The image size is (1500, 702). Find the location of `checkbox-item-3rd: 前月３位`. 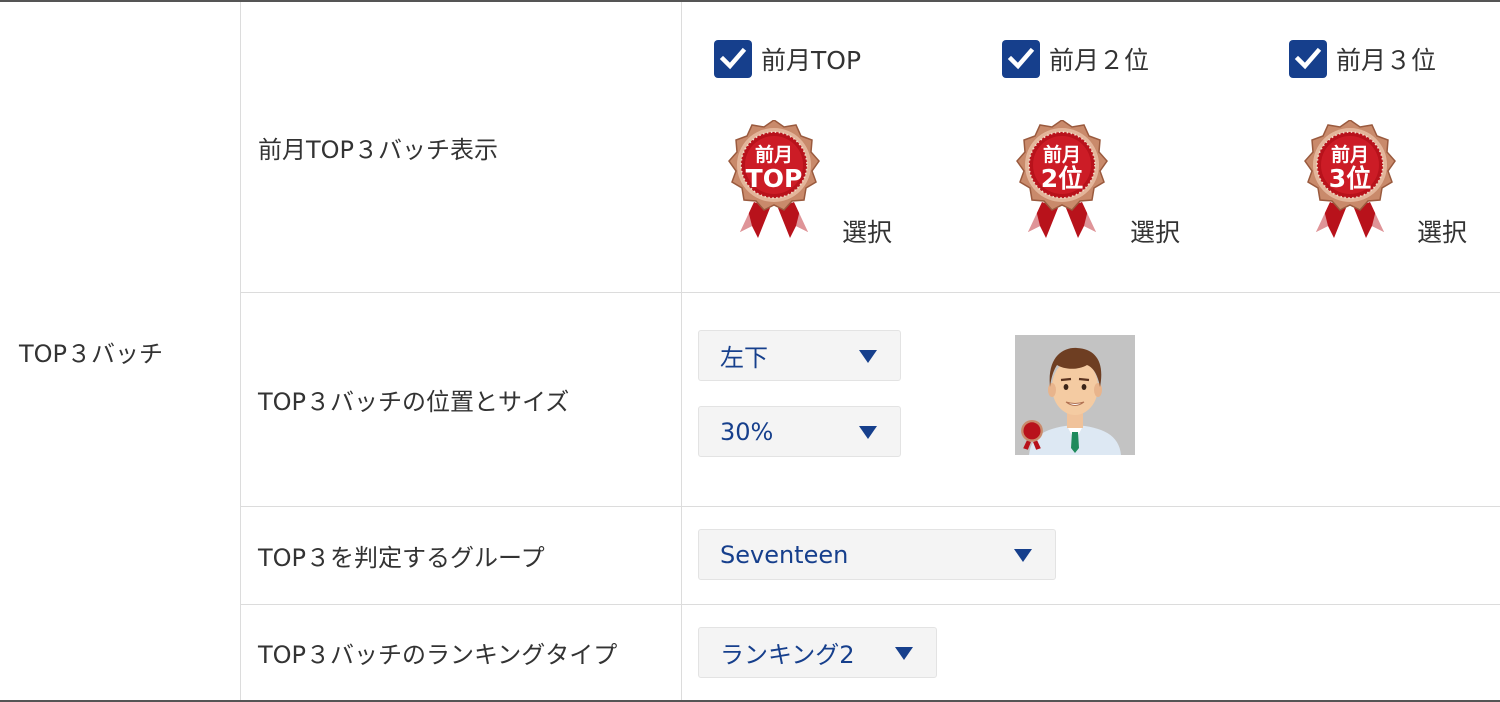

checkbox-item-3rd: 前月３位 is located at coordinates (1362, 59).